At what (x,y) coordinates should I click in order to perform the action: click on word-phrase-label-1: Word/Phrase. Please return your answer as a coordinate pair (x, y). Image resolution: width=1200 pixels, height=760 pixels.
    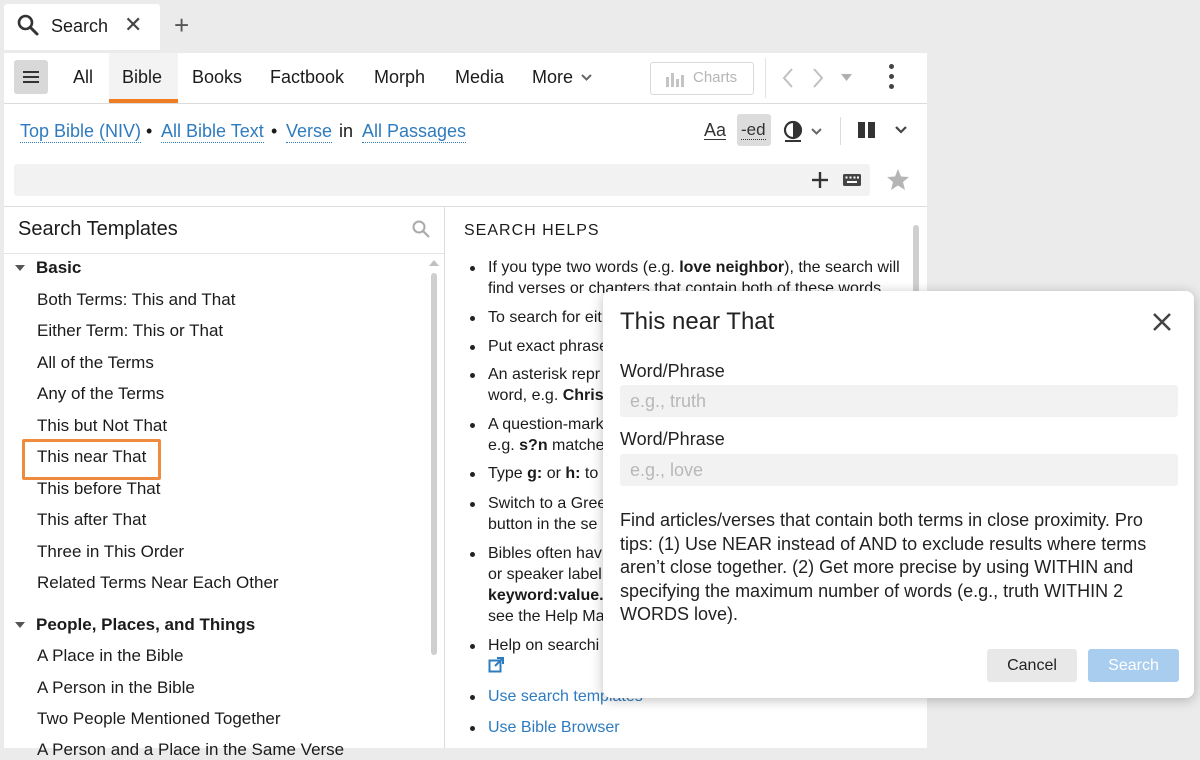
    Looking at the image, I should click on (672, 371).